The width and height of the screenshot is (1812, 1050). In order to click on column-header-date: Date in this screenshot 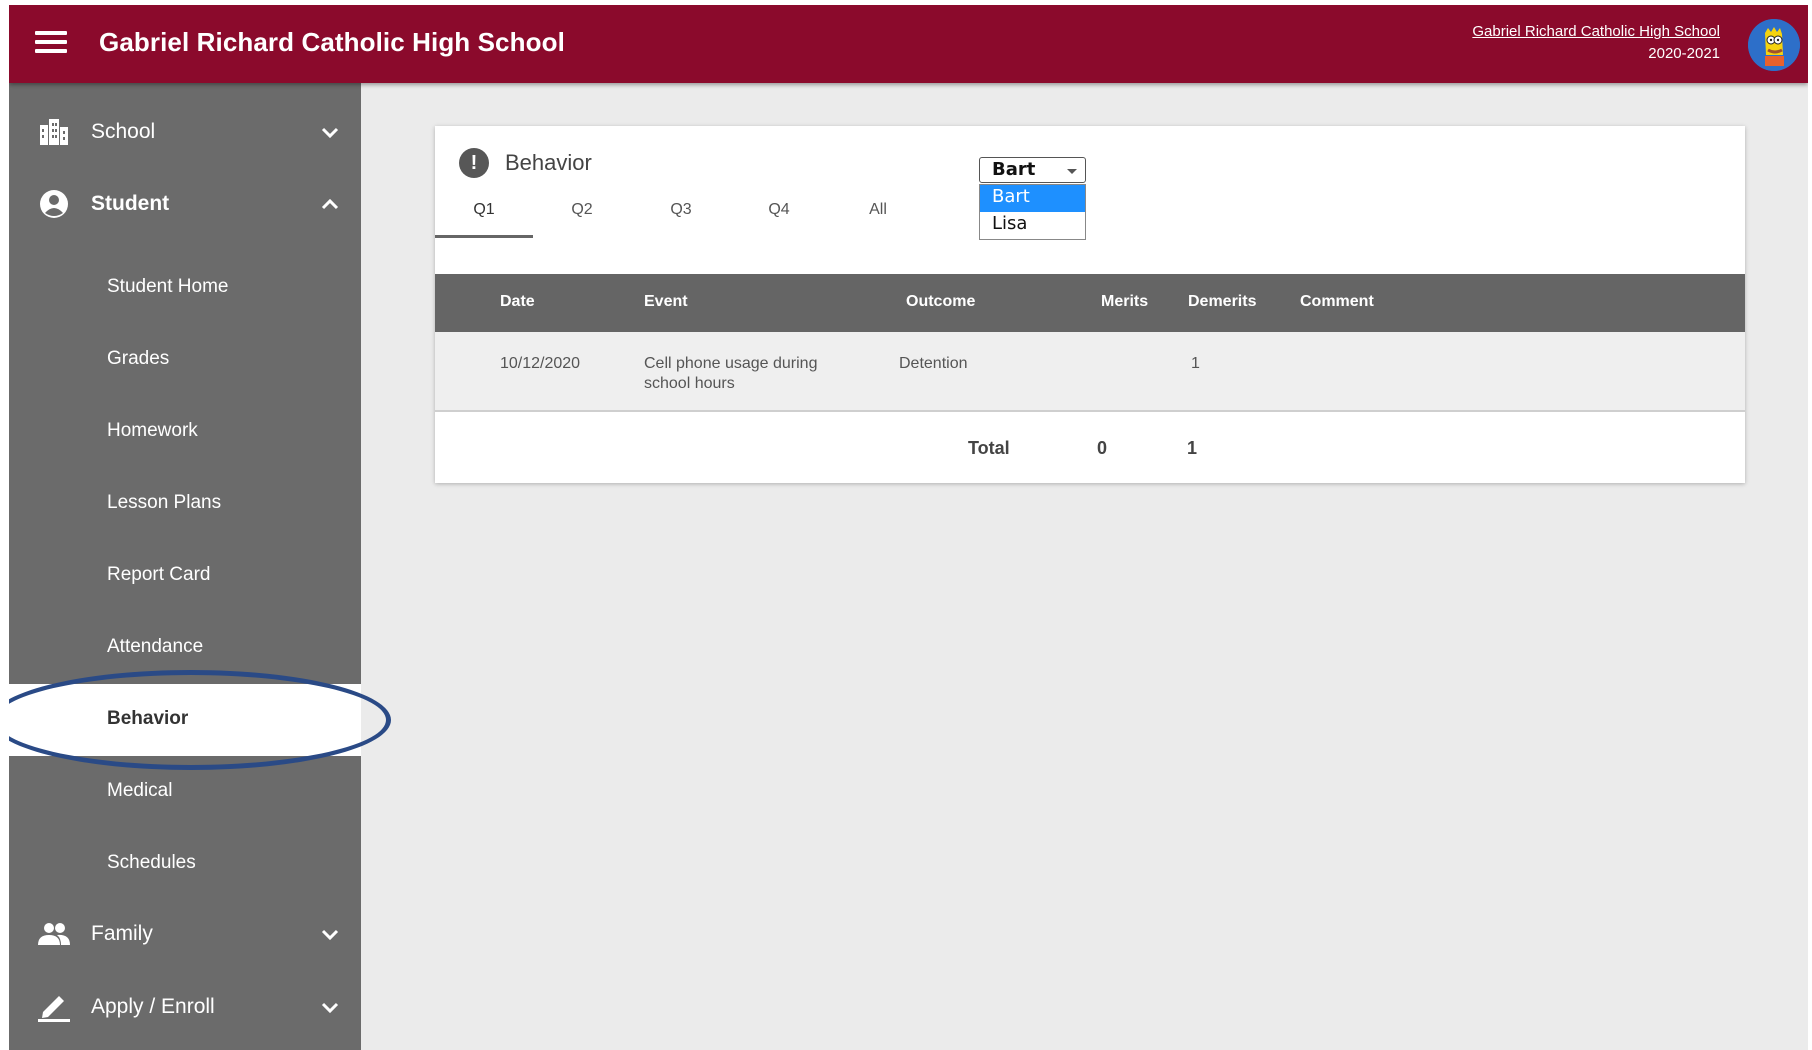, I will do `click(517, 301)`.